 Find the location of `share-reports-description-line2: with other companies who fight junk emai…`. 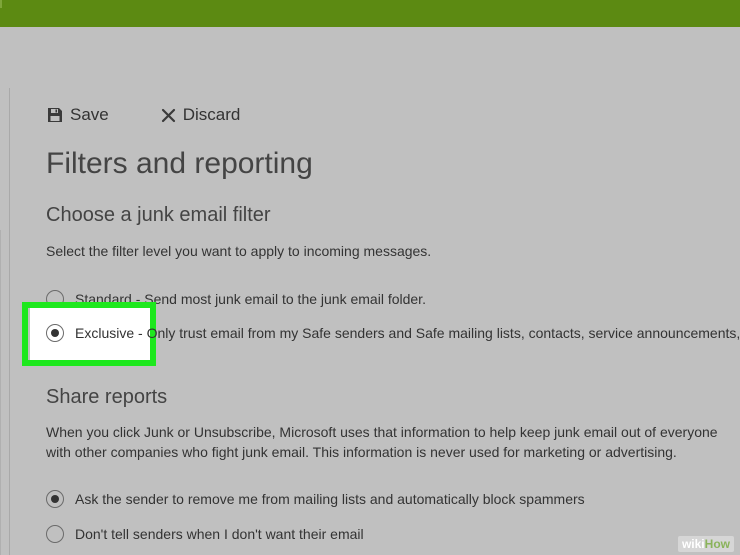

share-reports-description-line2: with other companies who fight junk emai… is located at coordinates (361, 452).